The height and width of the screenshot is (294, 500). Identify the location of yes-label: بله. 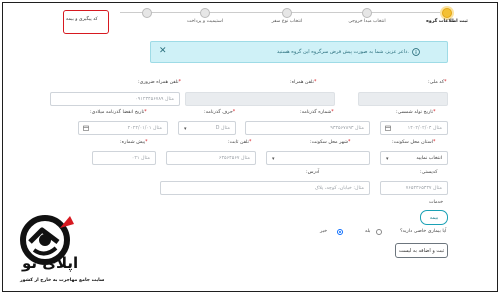
(368, 231).